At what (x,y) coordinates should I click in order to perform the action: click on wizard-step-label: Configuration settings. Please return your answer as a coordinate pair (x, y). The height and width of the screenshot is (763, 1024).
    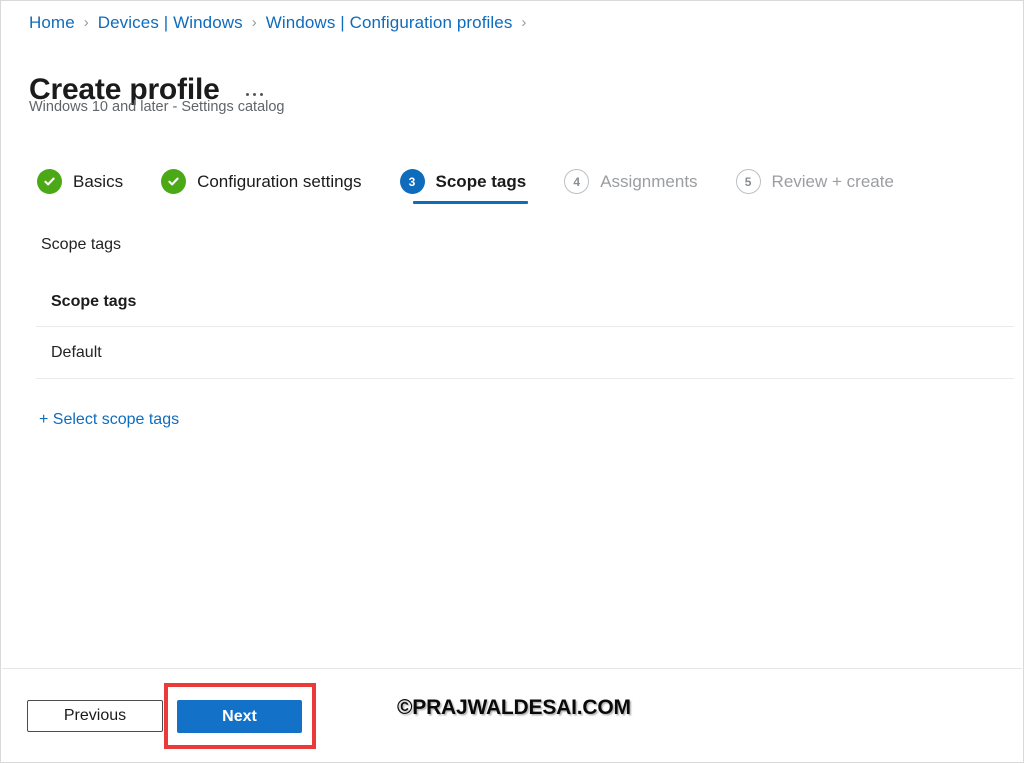
    Looking at the image, I should click on (279, 181).